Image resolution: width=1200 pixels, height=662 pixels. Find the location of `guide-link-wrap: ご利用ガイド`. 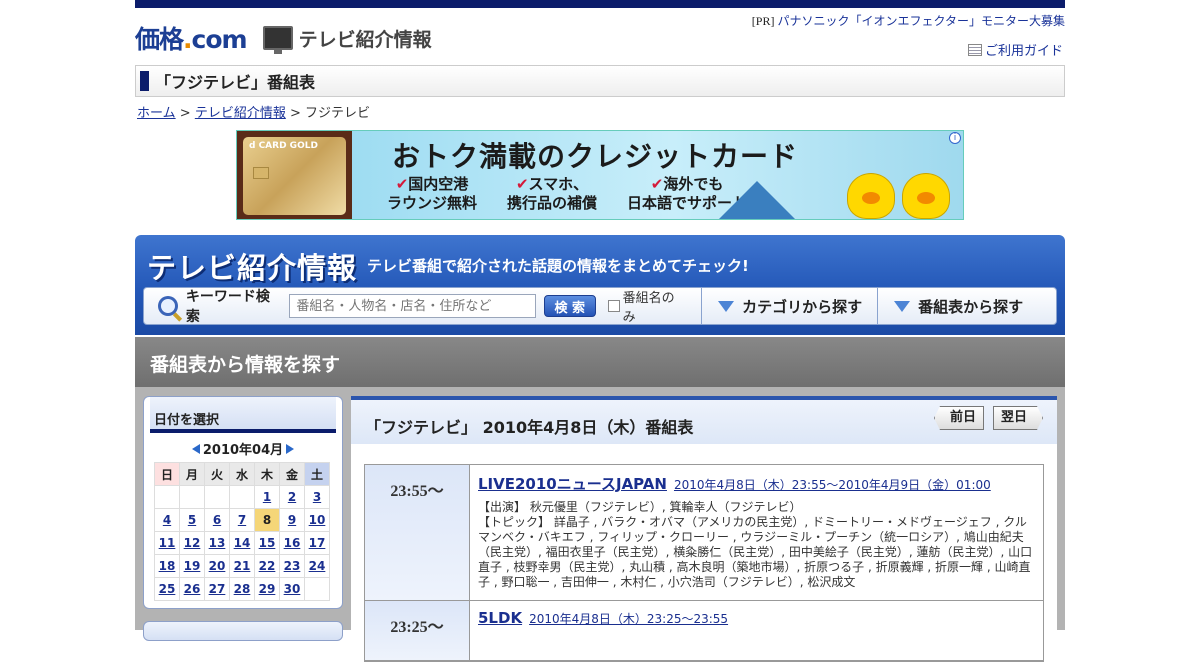

guide-link-wrap: ご利用ガイド is located at coordinates (1015, 49).